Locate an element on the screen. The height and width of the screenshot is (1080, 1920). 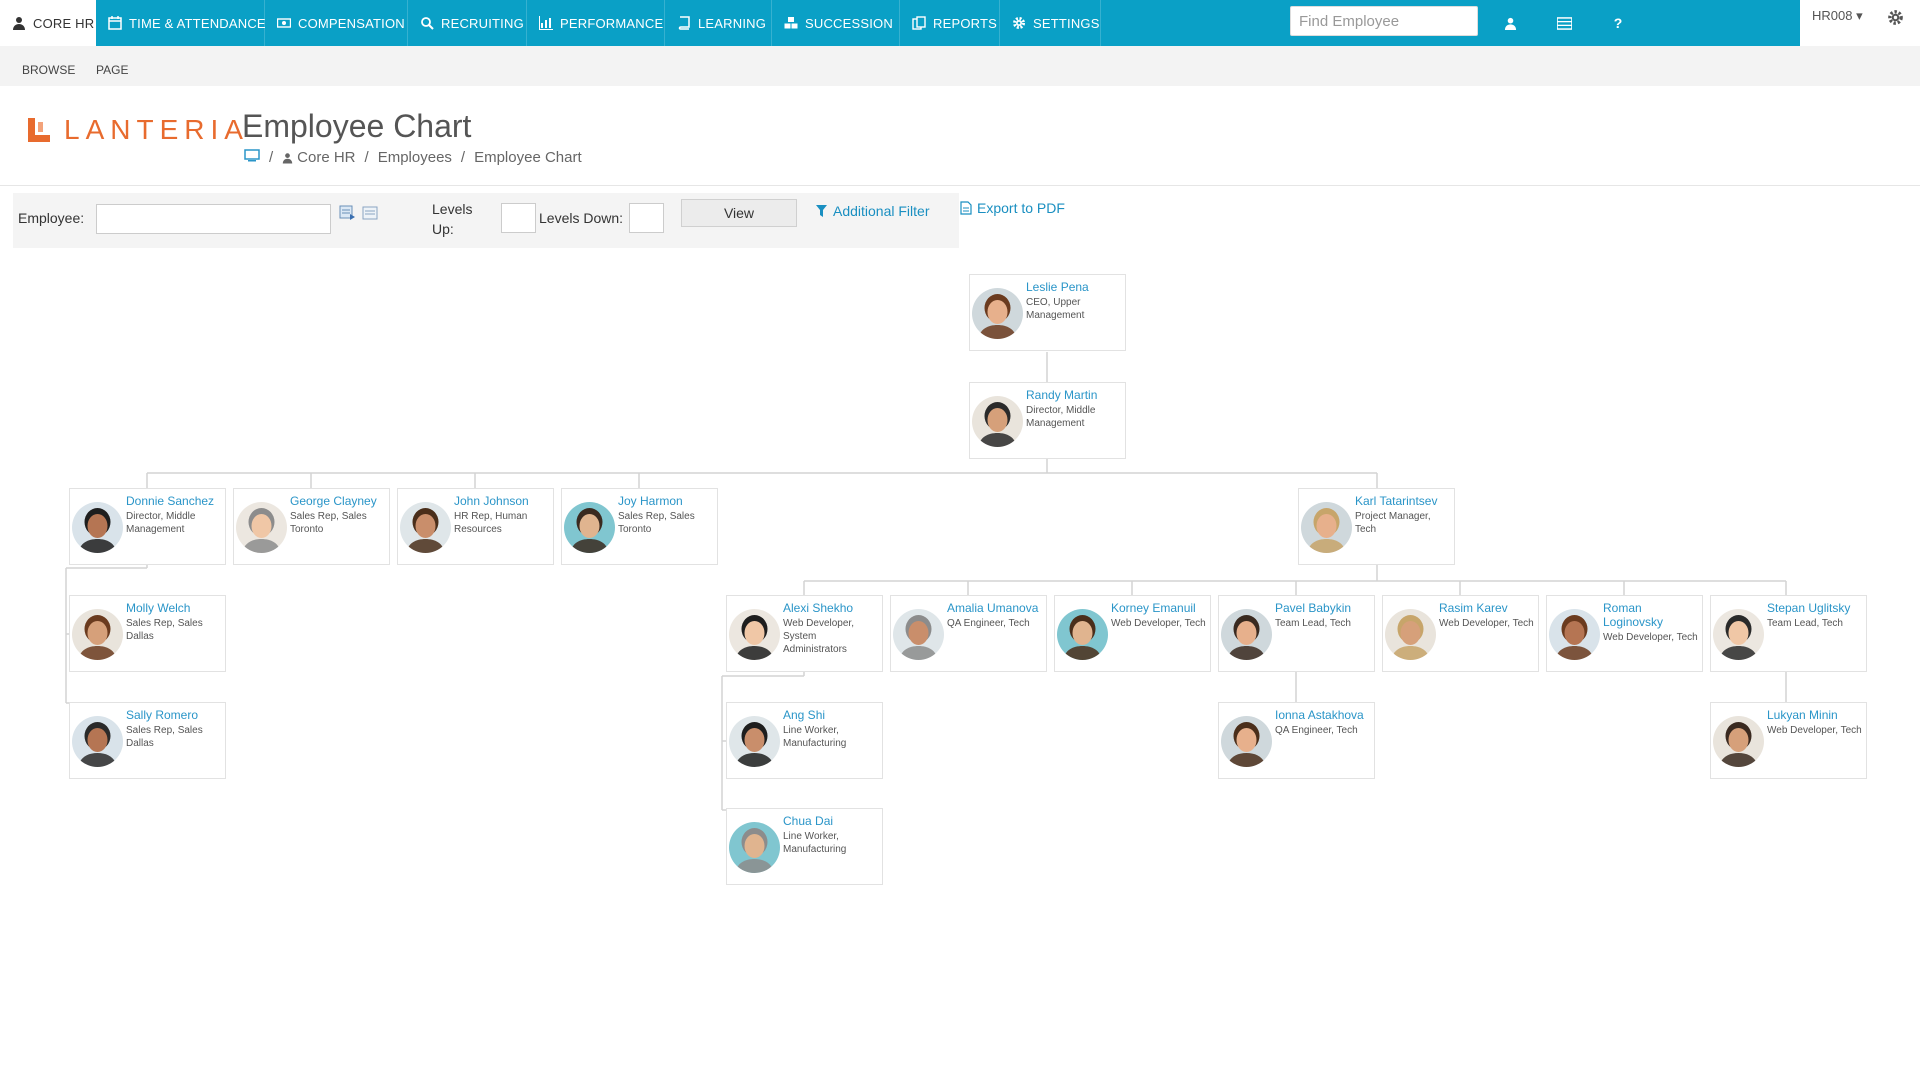
cubes-icon is located at coordinates (791, 23).